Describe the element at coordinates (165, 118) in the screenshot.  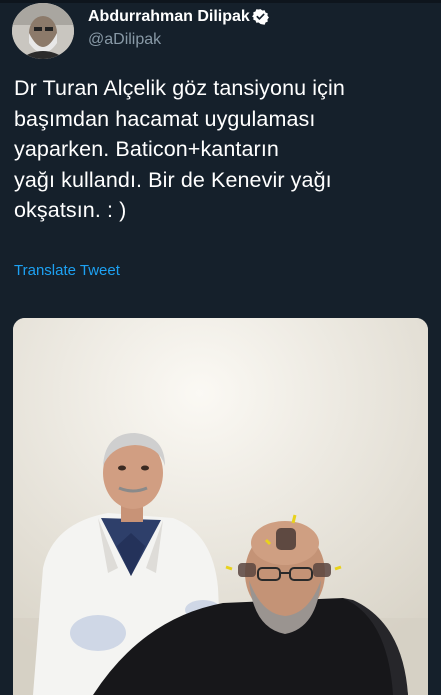
I see `tweet-text-line: başımdan hacamat uygulaması` at that location.